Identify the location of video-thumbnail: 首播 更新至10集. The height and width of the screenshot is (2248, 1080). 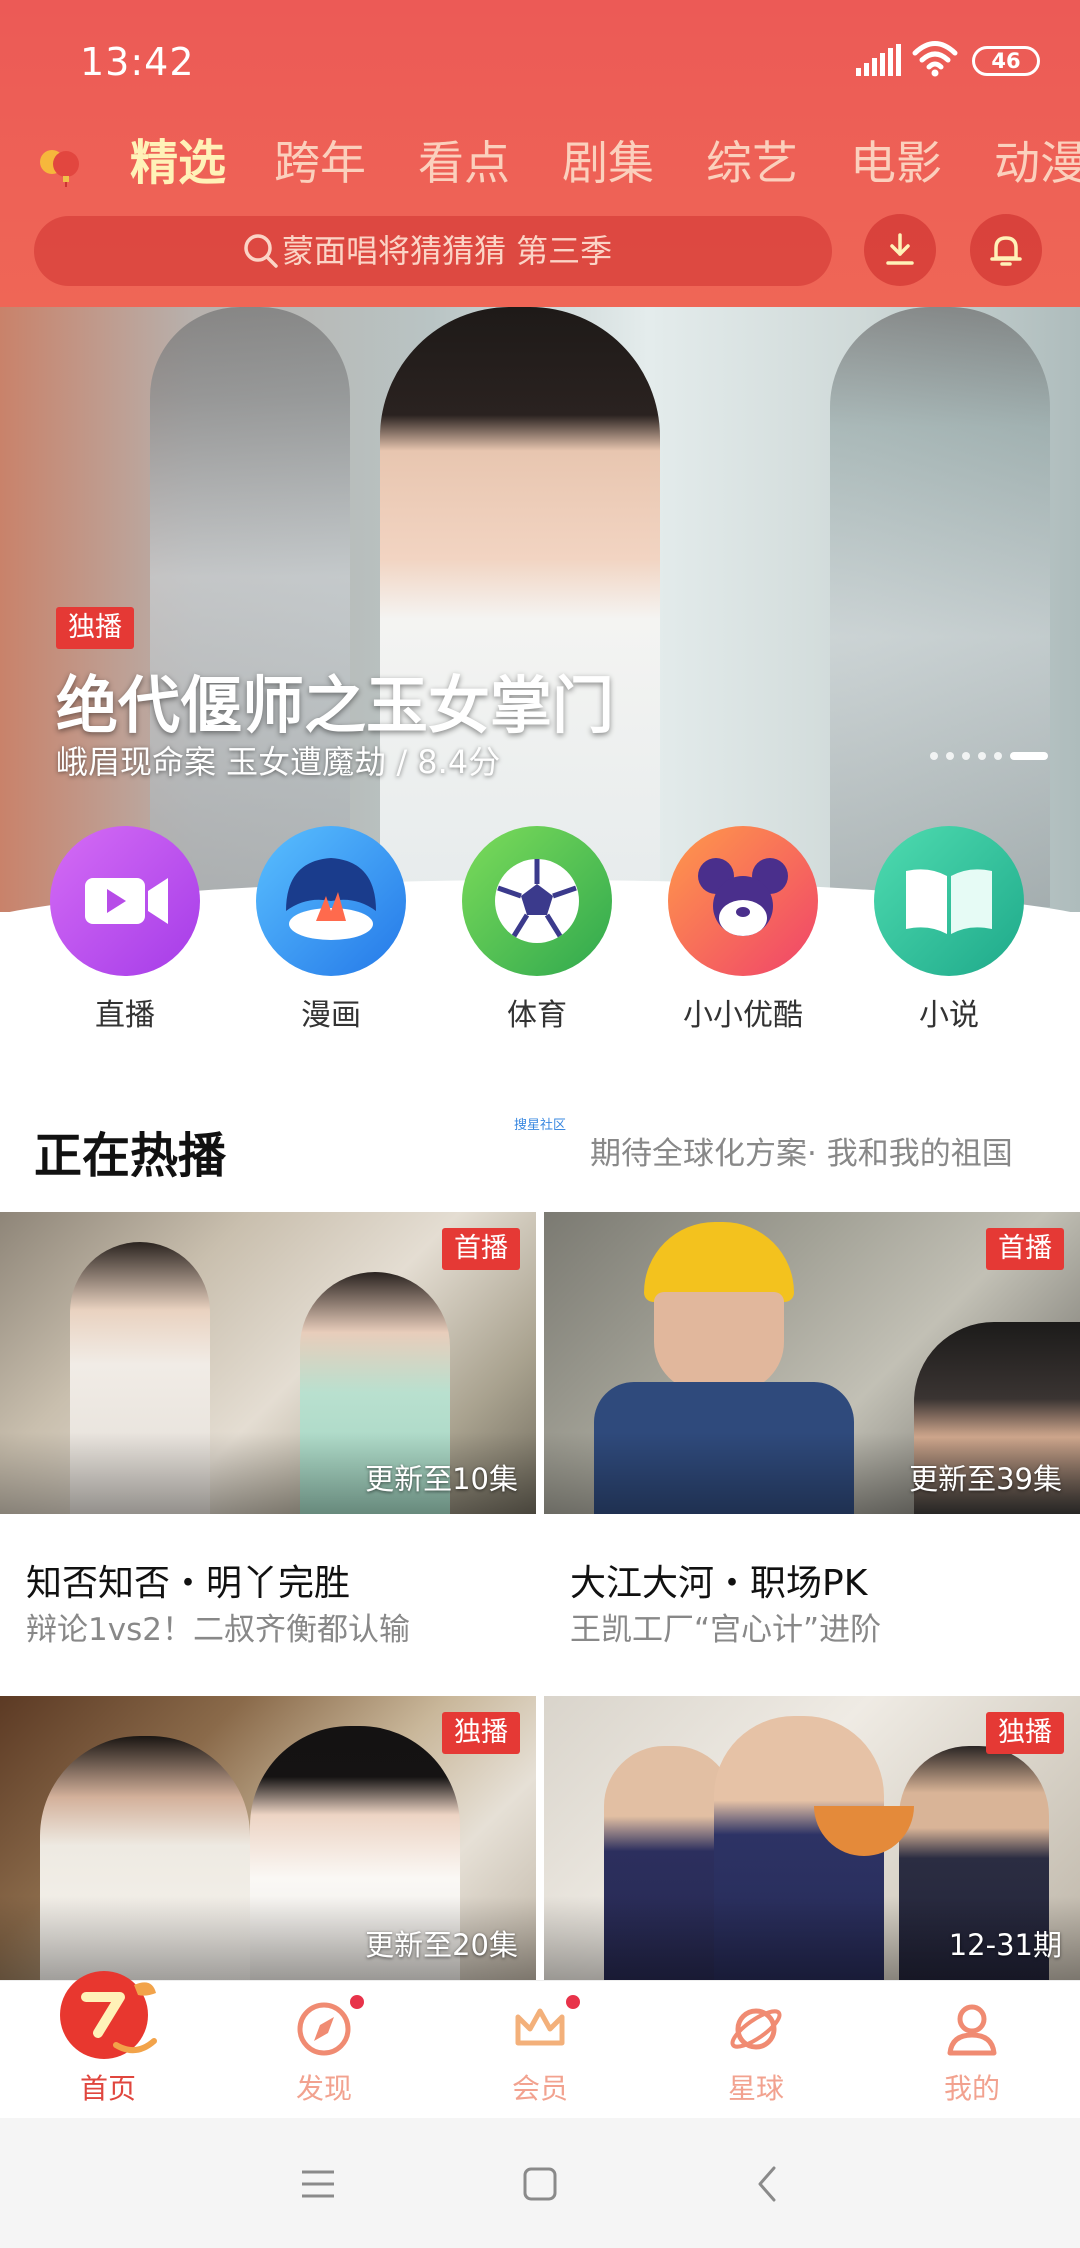
(268, 1363).